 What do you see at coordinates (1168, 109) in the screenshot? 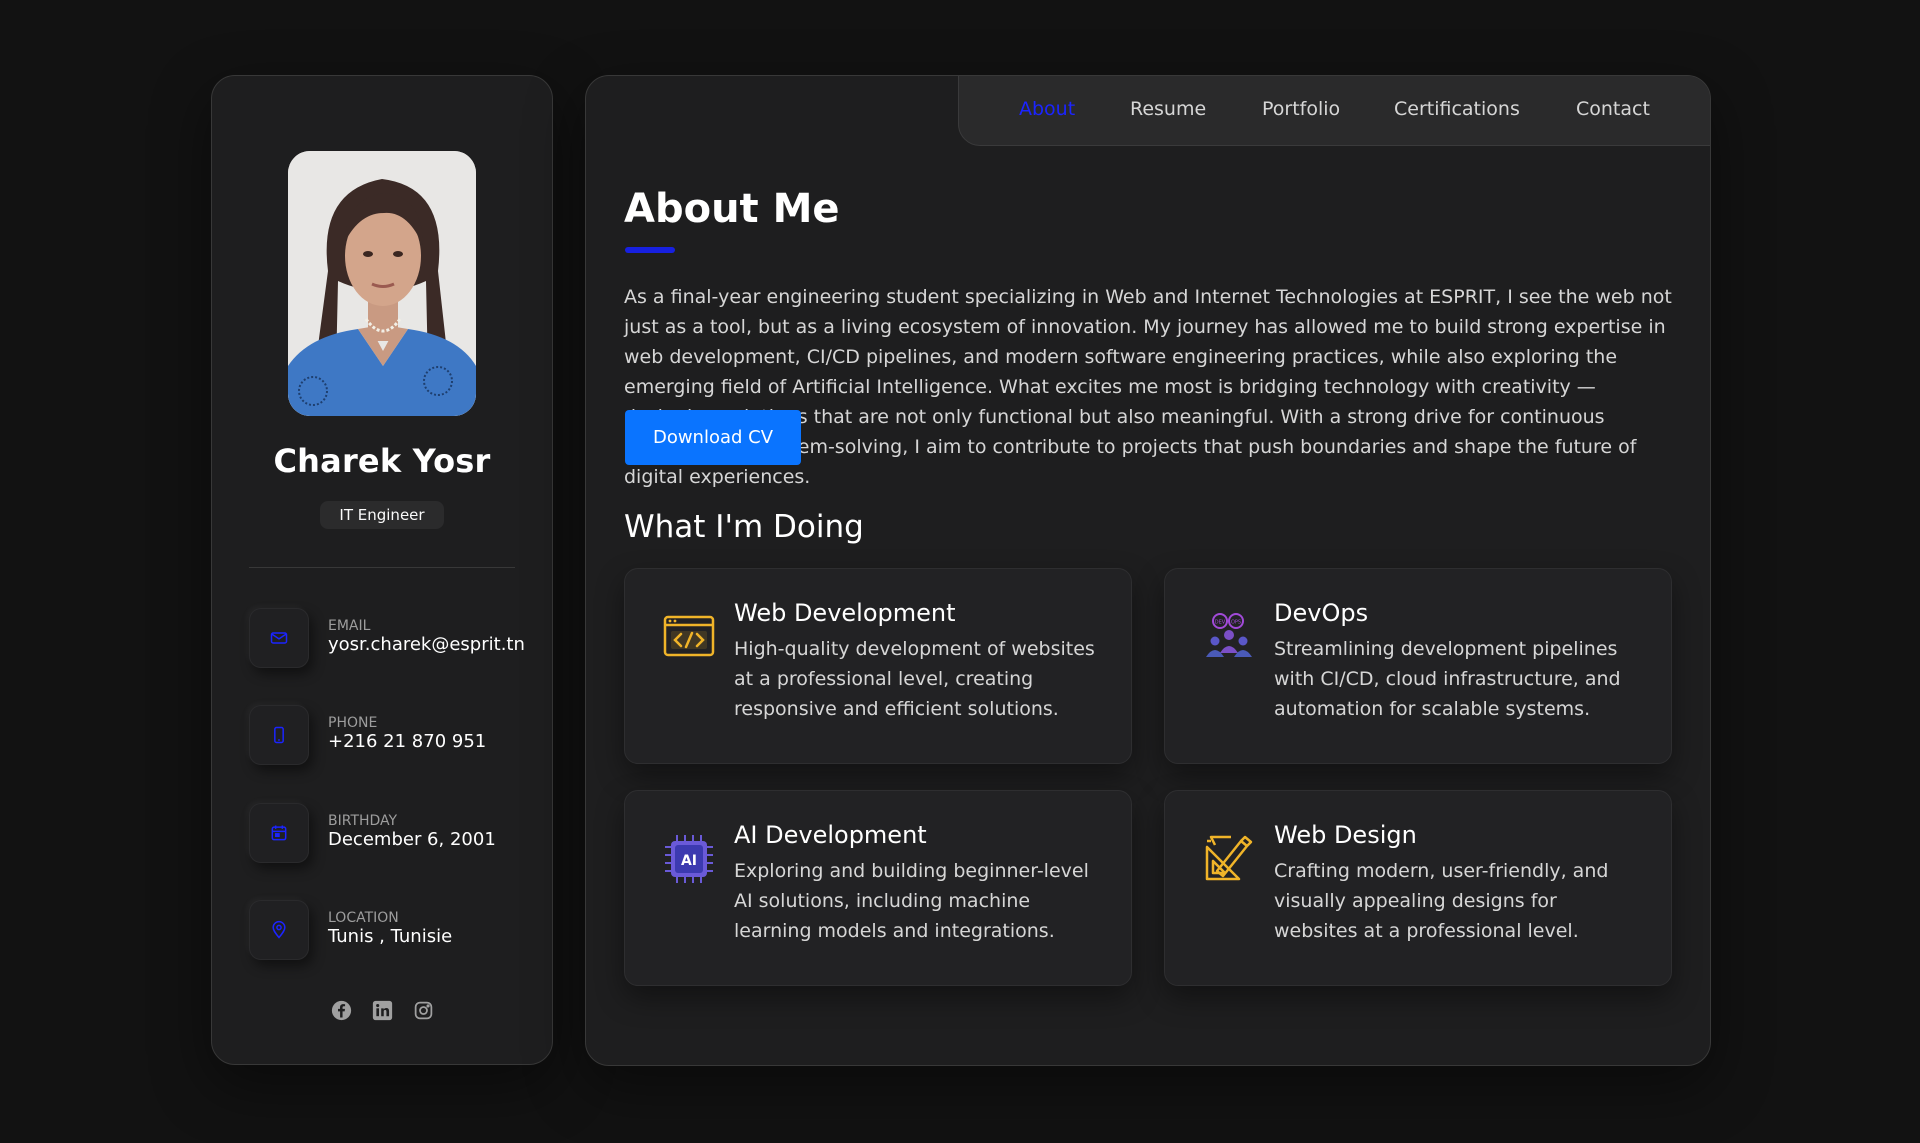
I see `nav-resume: Resume` at bounding box center [1168, 109].